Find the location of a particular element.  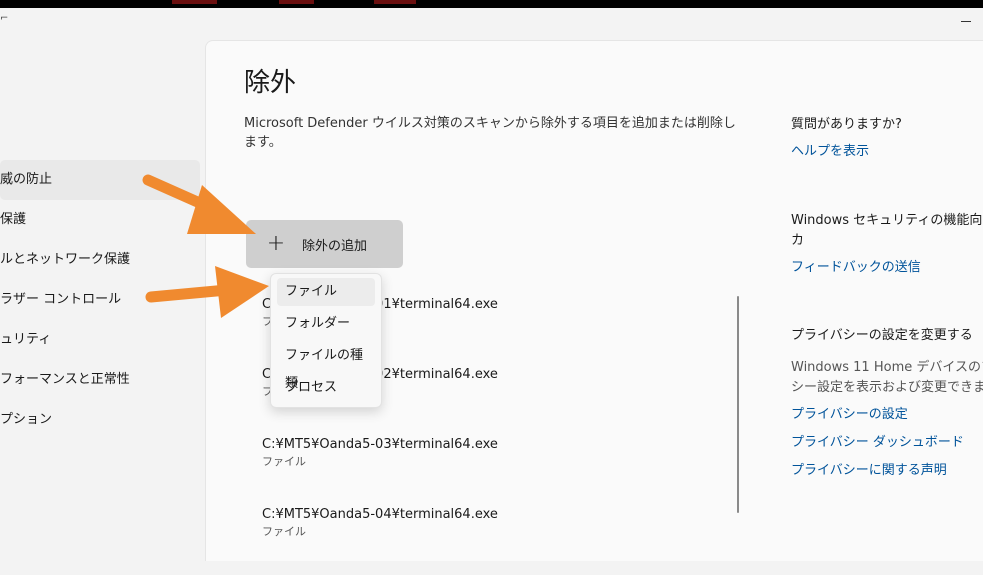

page-title: 除外 is located at coordinates (270, 83).